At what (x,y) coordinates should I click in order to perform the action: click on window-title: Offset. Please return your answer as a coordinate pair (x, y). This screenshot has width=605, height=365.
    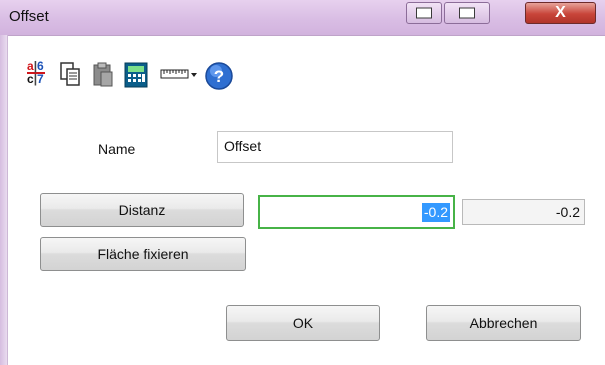
    Looking at the image, I should click on (29, 16).